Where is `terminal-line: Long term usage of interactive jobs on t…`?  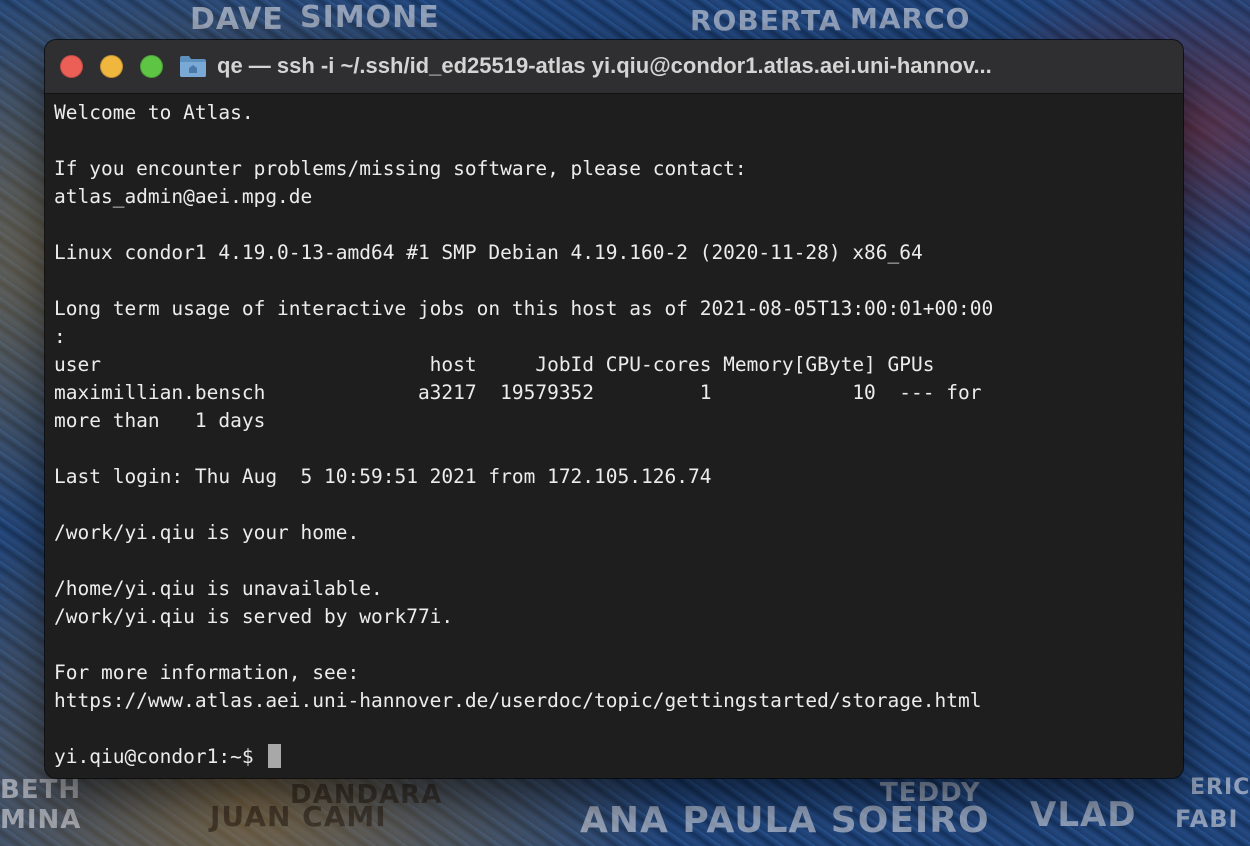 terminal-line: Long term usage of interactive jobs on t… is located at coordinates (524, 308).